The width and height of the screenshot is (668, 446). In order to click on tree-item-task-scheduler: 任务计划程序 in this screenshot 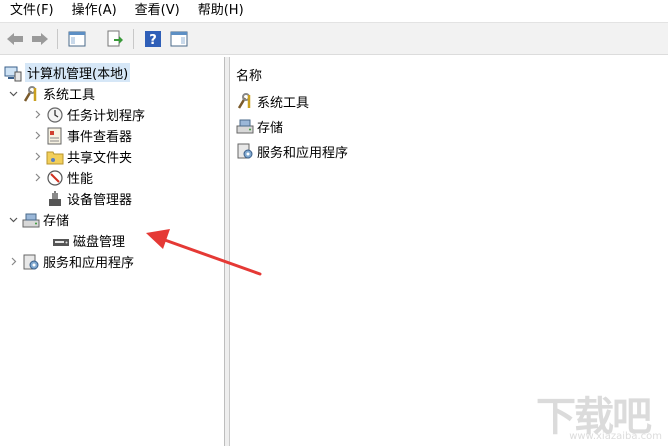, I will do `click(88, 114)`.